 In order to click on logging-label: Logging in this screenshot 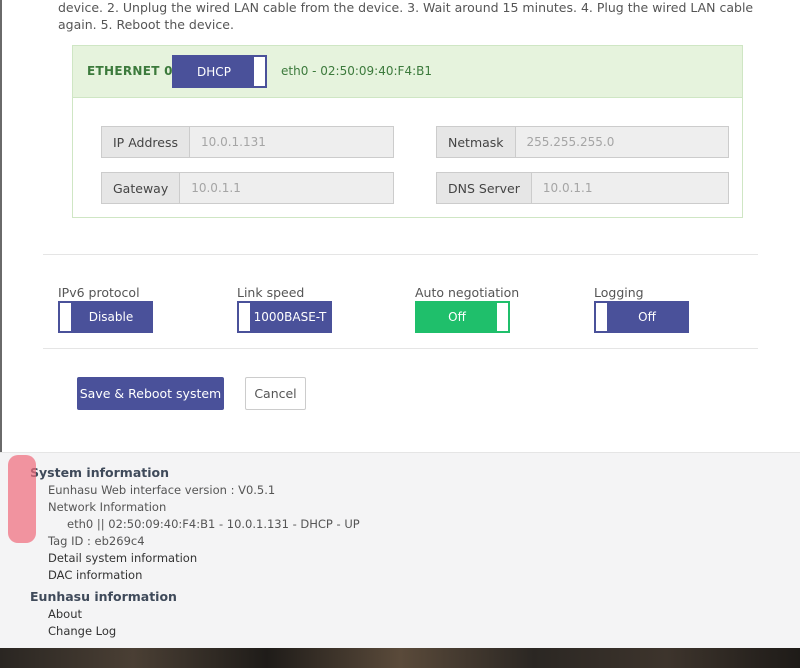, I will do `click(619, 292)`.